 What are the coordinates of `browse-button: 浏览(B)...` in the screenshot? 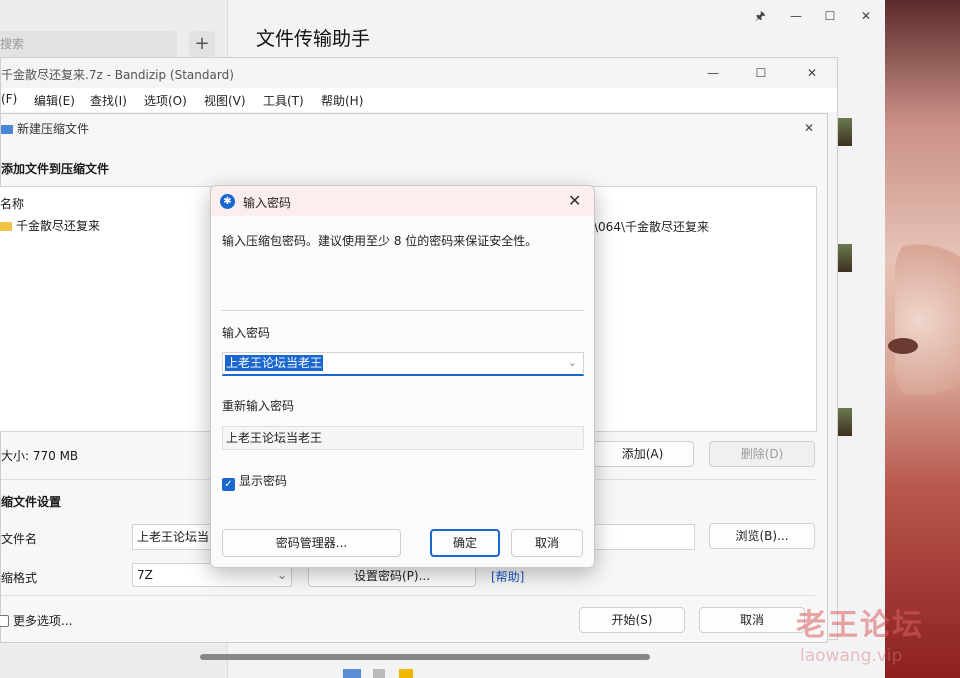 It's located at (762, 536).